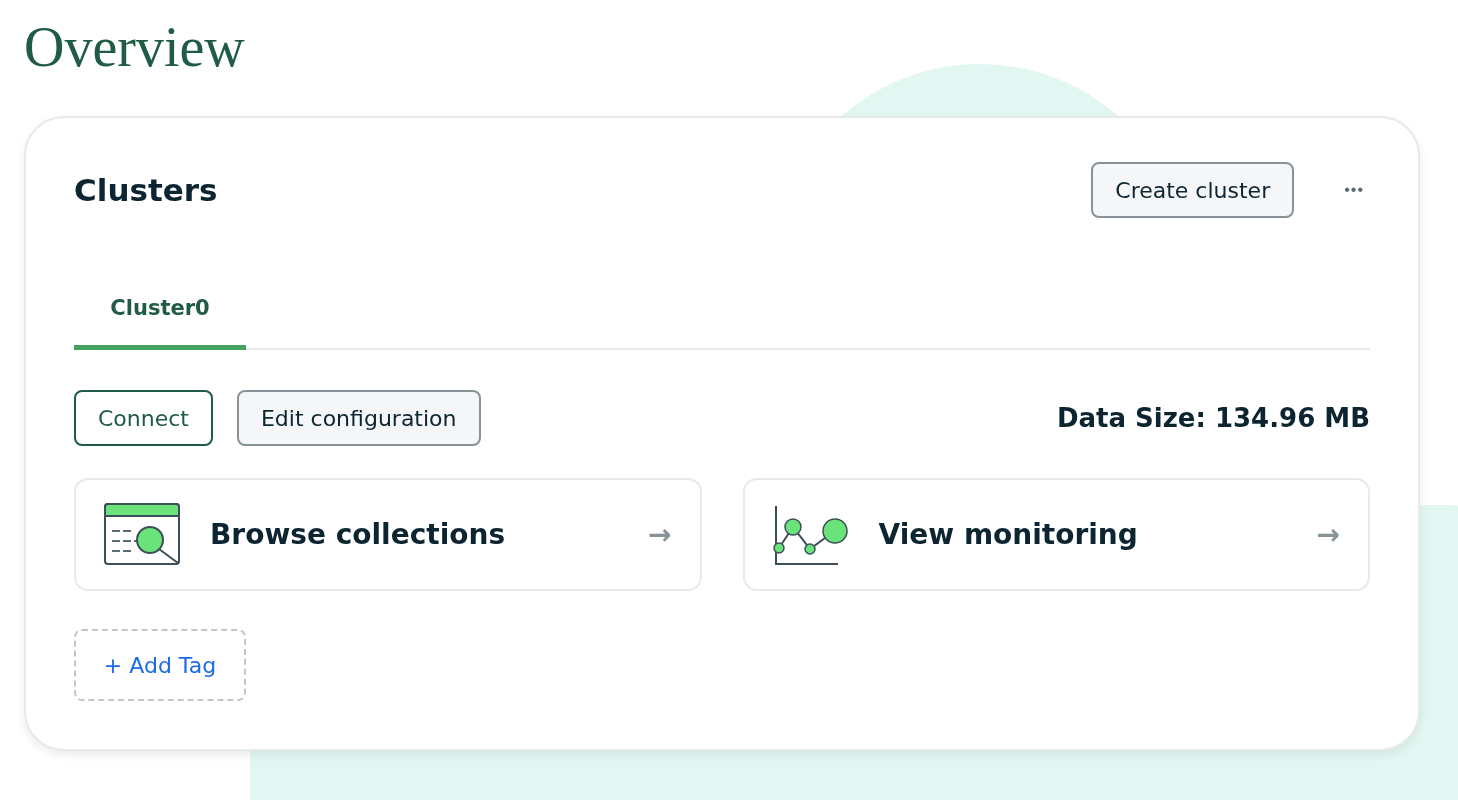 The image size is (1458, 800). Describe the element at coordinates (160, 315) in the screenshot. I see `cluster-tab: Cluster0` at that location.